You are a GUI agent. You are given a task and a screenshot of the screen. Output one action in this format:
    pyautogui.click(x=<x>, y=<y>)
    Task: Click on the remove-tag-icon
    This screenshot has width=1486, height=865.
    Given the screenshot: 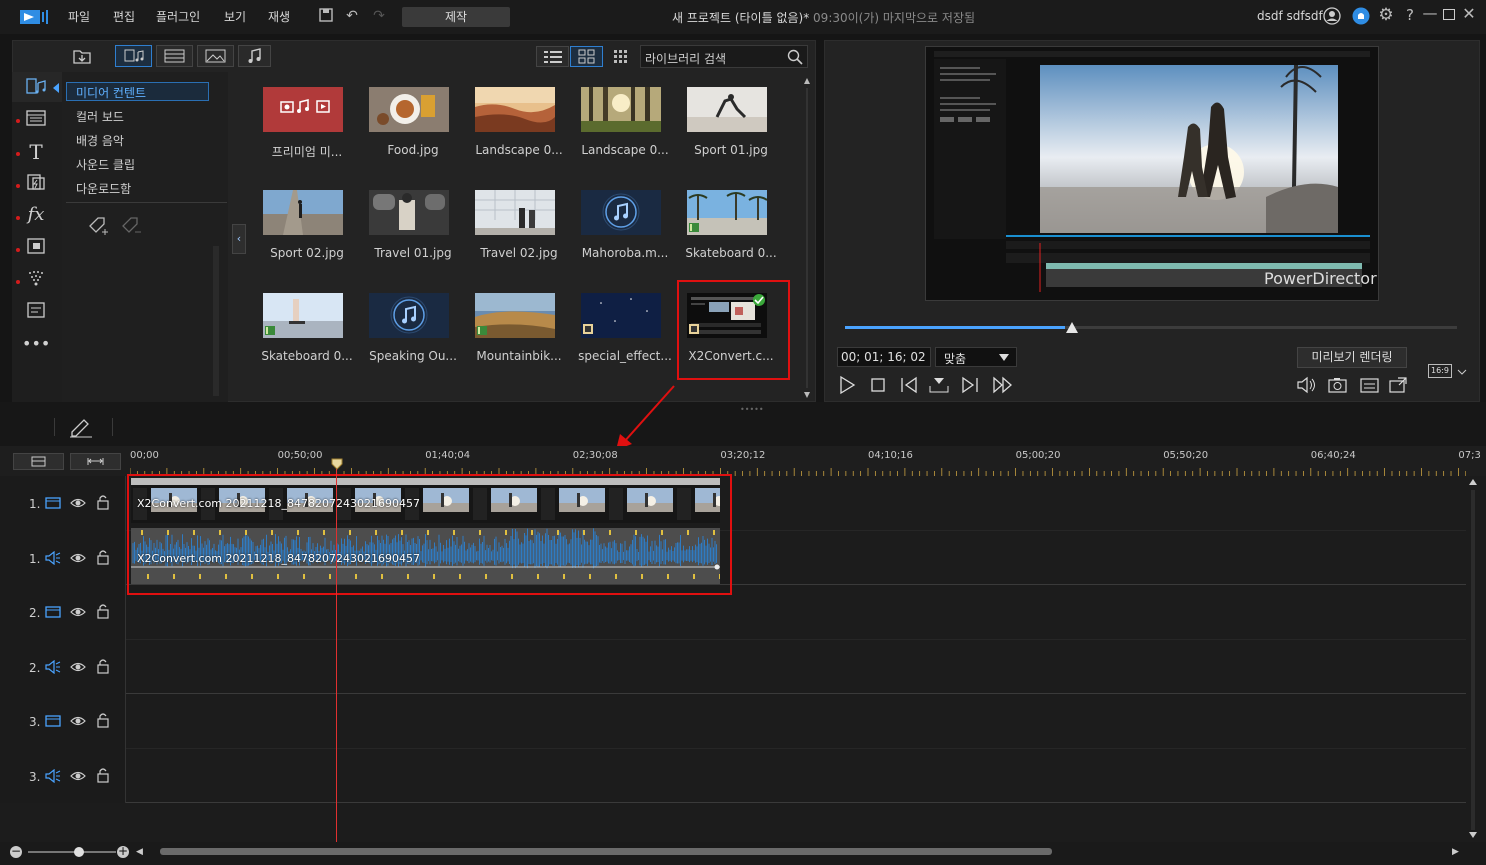 What is the action you would take?
    pyautogui.click(x=131, y=226)
    